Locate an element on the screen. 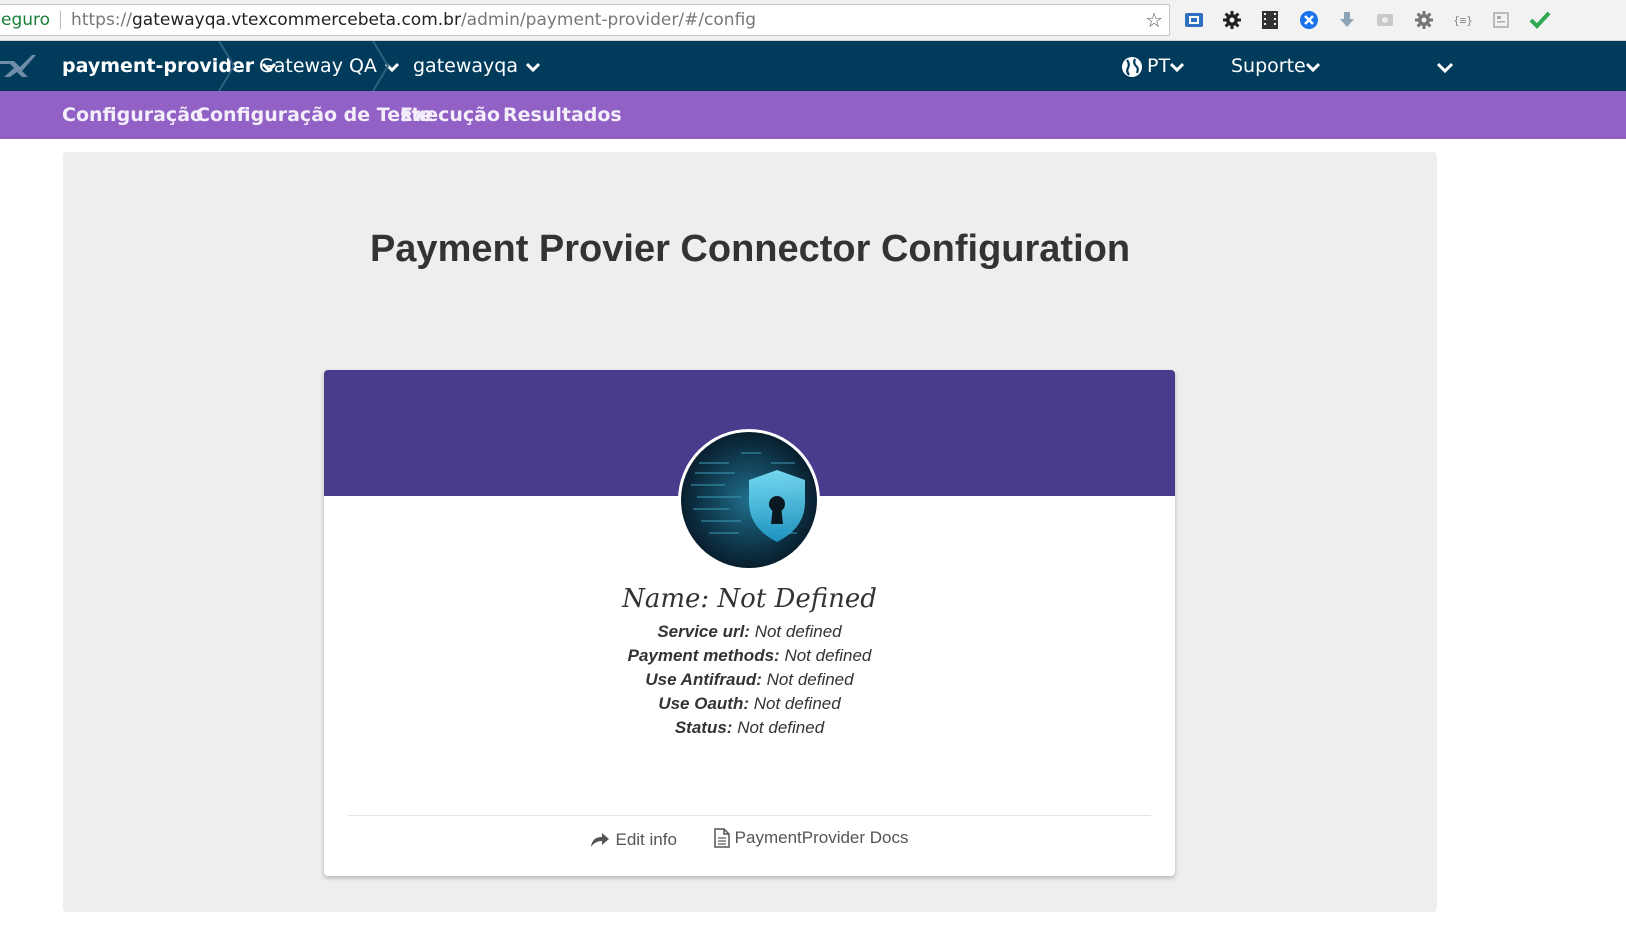 The image size is (1626, 951). globe-icon is located at coordinates (1132, 66).